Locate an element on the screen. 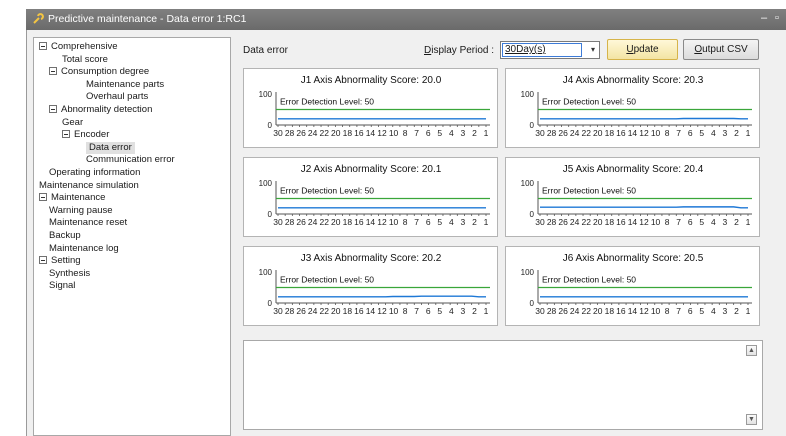 This screenshot has height=436, width=786. tree-item: Overhaul parts is located at coordinates (117, 97).